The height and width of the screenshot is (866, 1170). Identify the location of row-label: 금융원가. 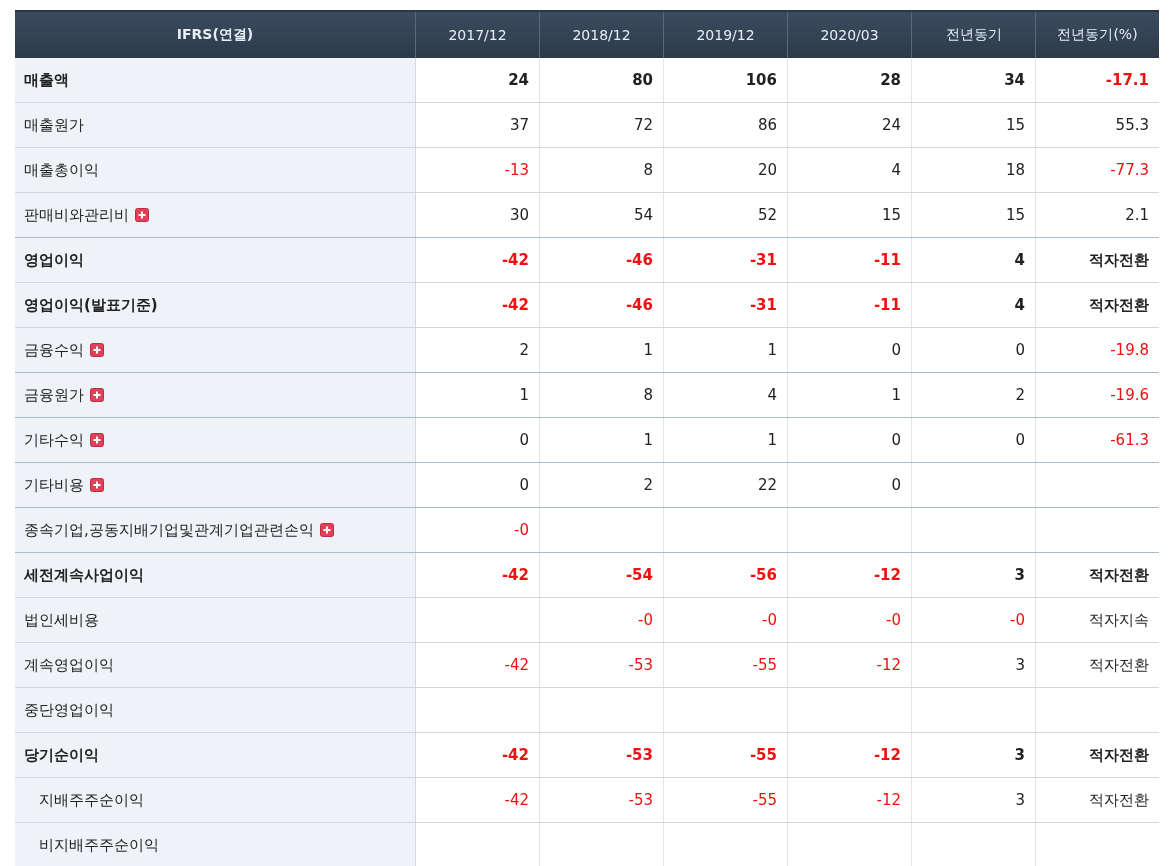
(54, 395).